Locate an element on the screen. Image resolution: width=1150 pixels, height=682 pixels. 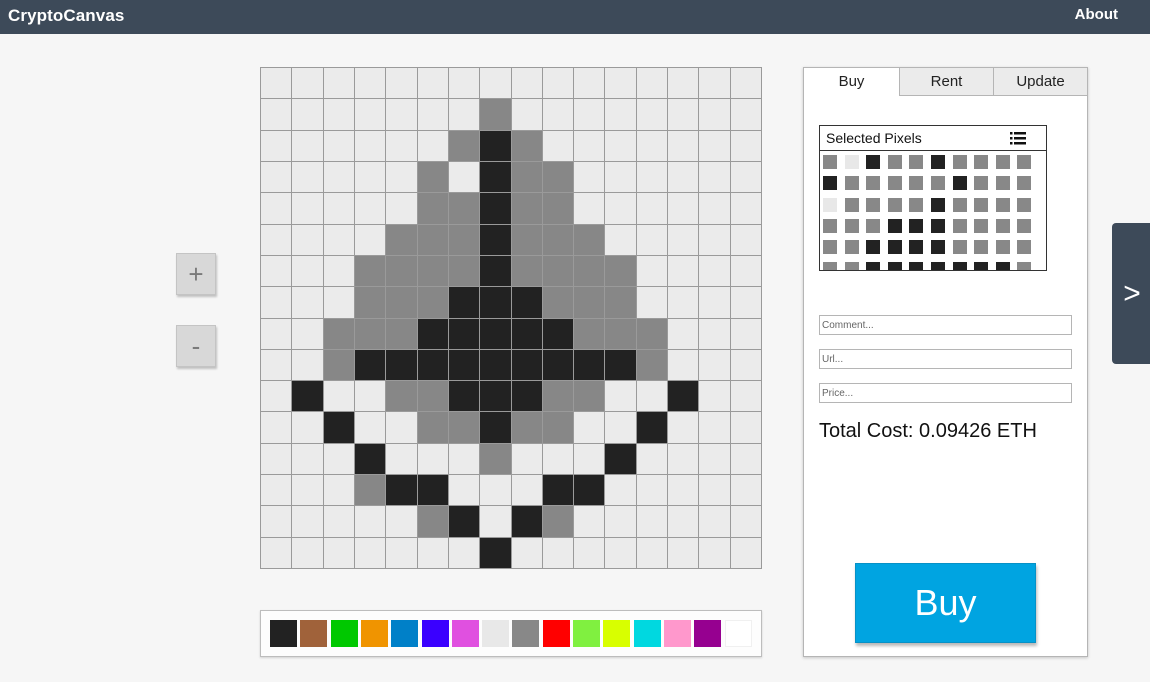
buy-button: Buy is located at coordinates (945, 603).